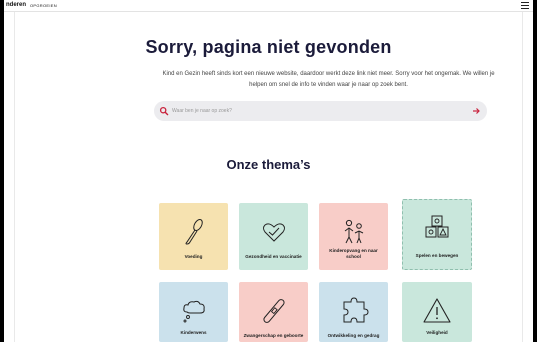 The height and width of the screenshot is (342, 537). I want to click on theme-tile-kinderopvang: Kinderopvang en naar school, so click(353, 236).